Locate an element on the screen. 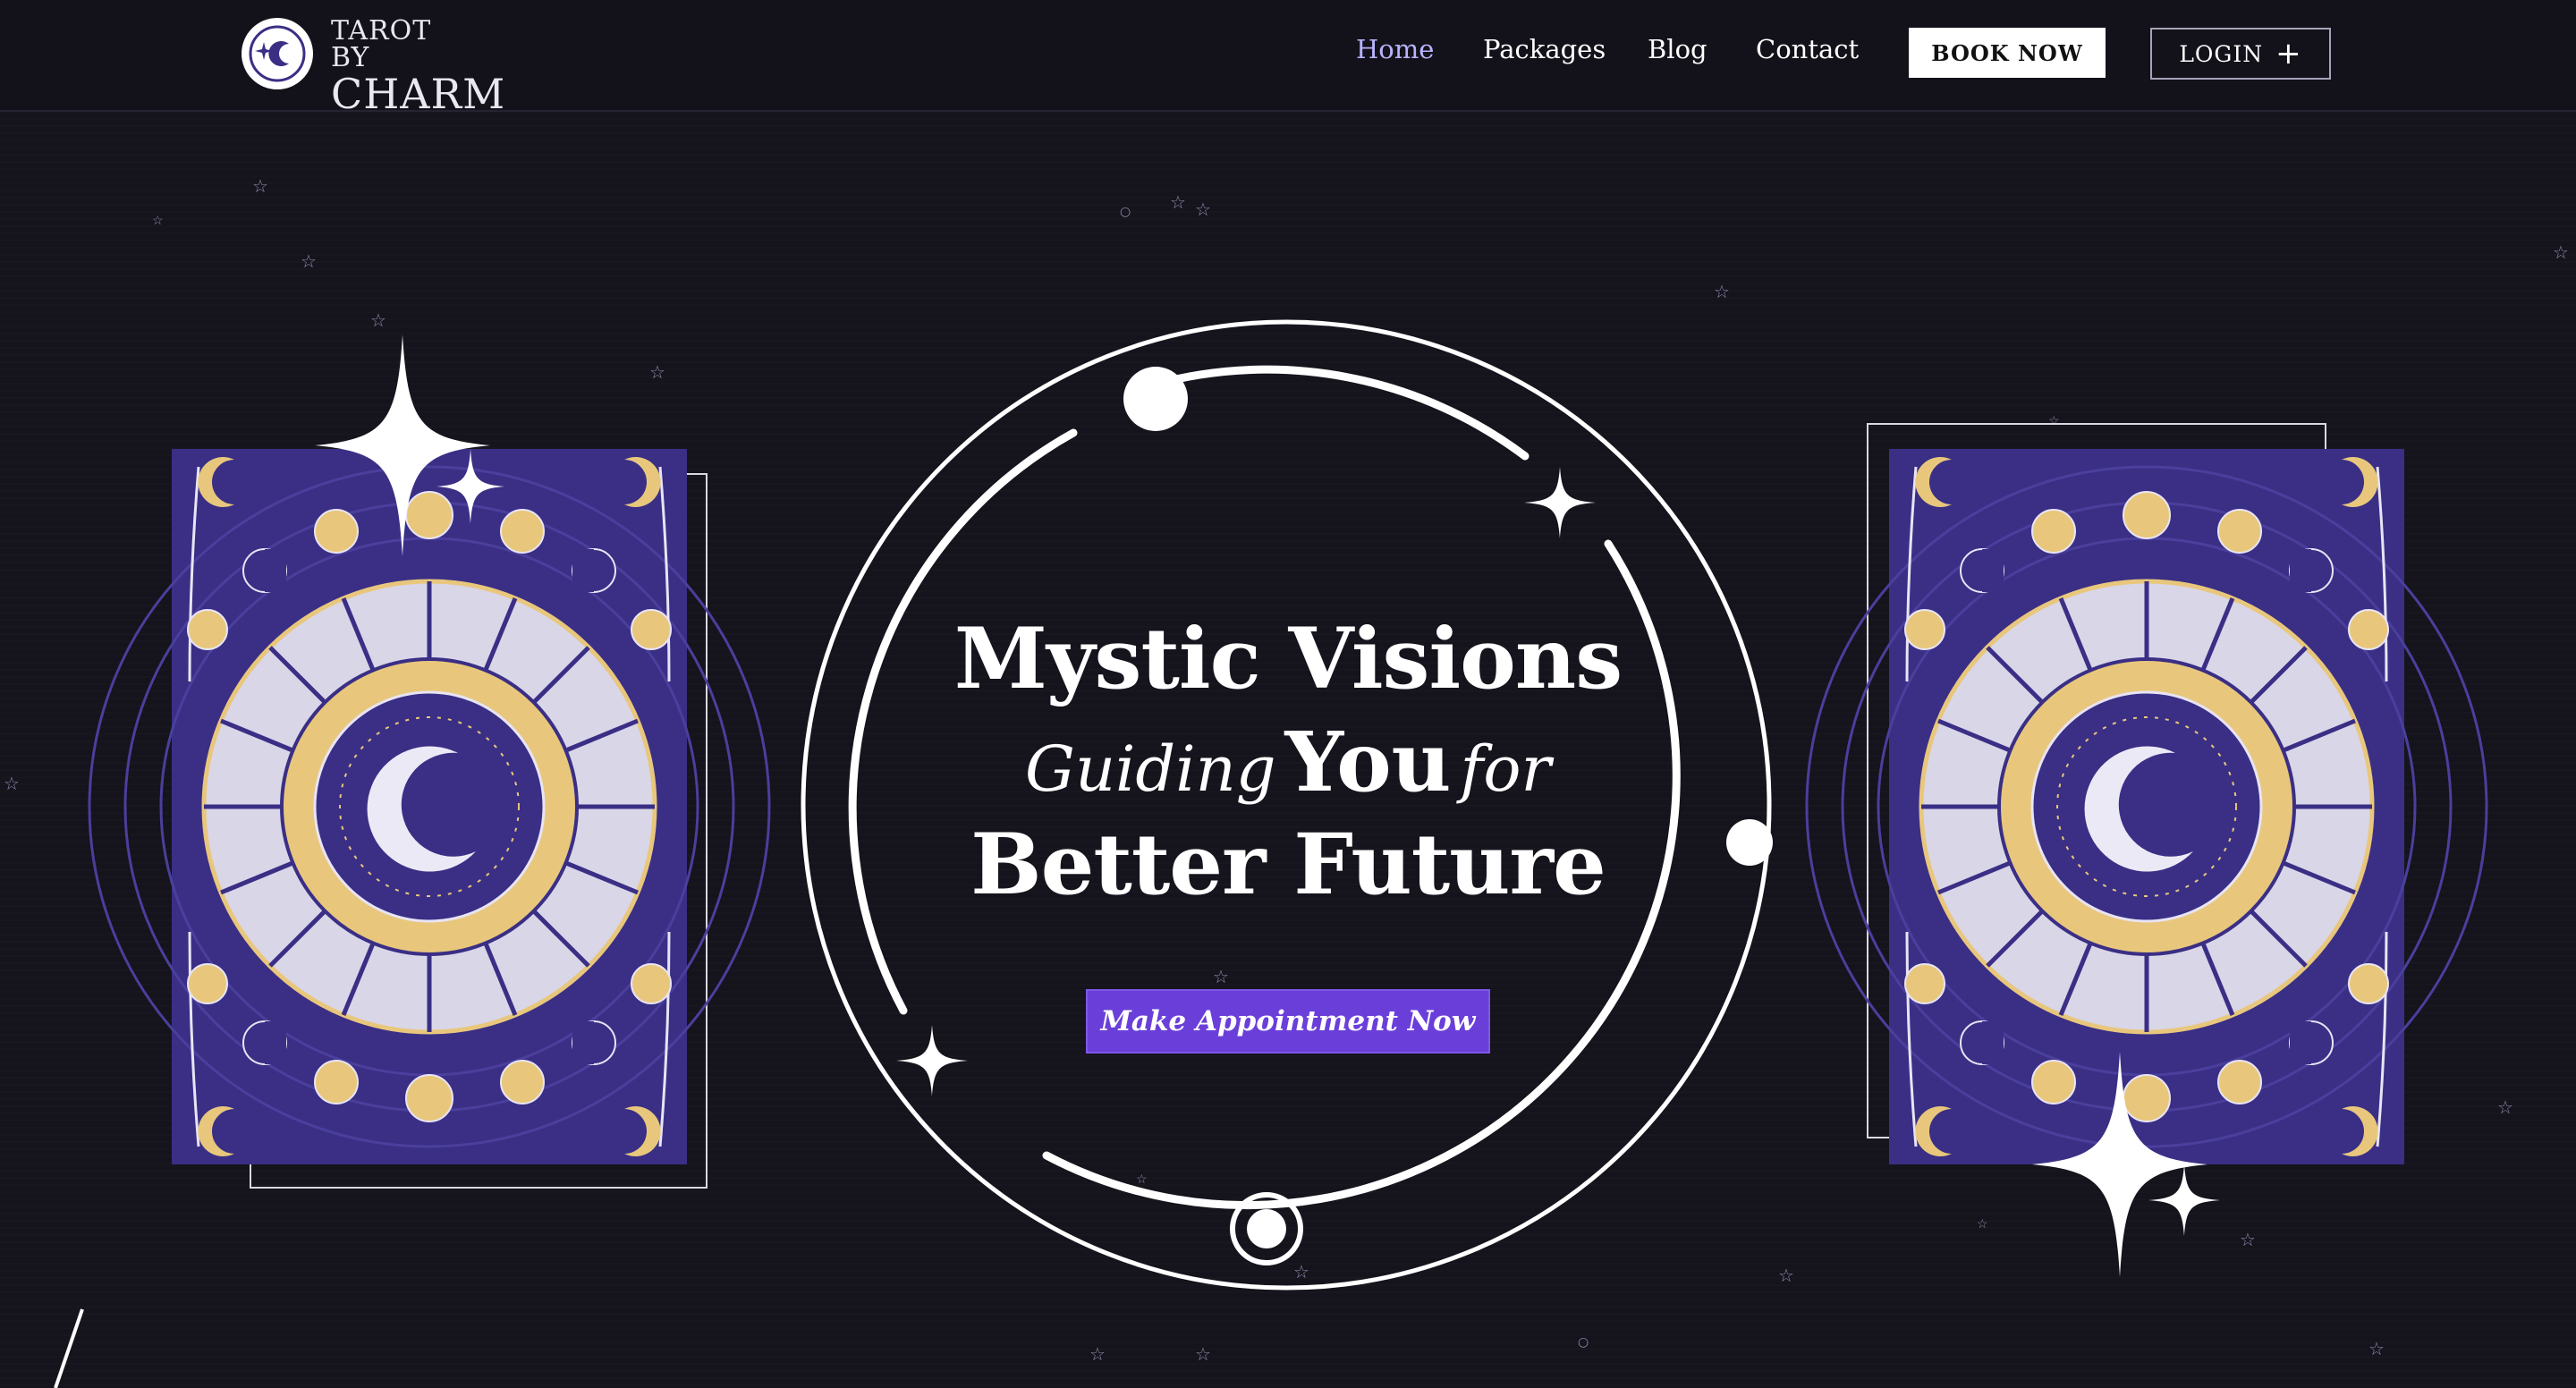  hero-subtitle: Guiding You for is located at coordinates (1288, 762).